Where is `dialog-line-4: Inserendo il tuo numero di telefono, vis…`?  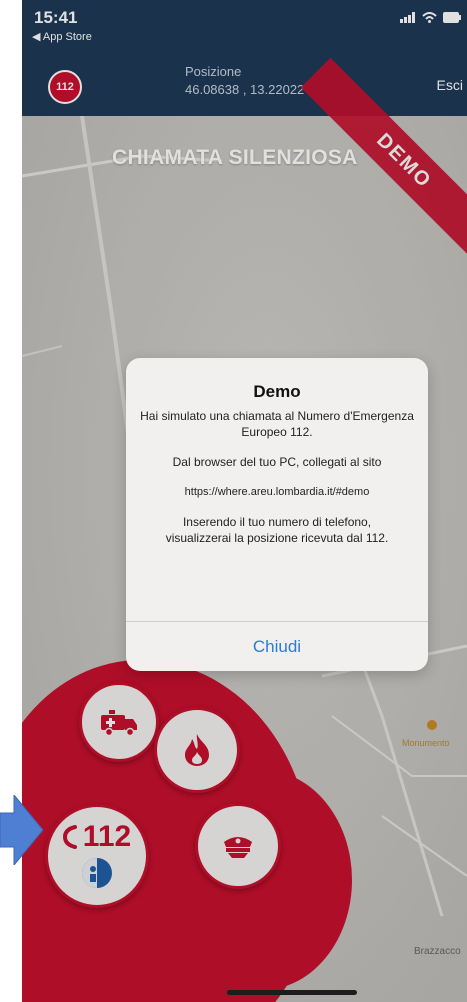 dialog-line-4: Inserendo il tuo numero di telefono, vis… is located at coordinates (277, 530).